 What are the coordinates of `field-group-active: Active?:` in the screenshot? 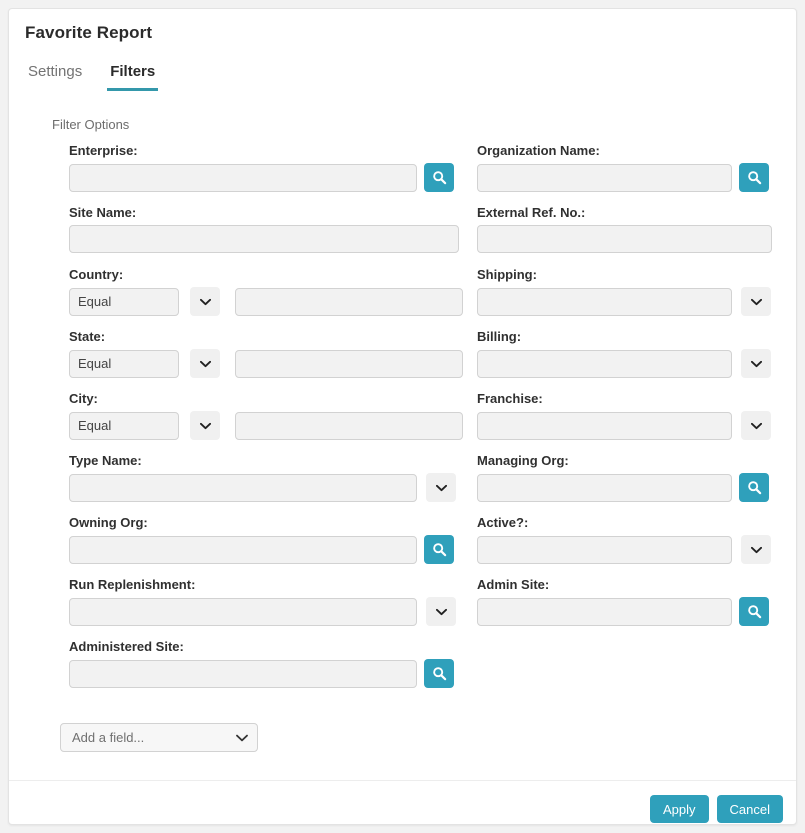 It's located at (624, 539).